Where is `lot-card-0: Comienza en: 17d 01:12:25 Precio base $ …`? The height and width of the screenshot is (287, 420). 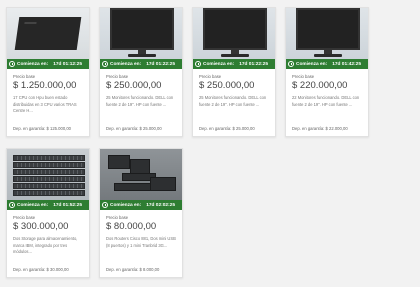 lot-card-0: Comienza en: 17d 01:12:25 Precio base $ … is located at coordinates (48, 72).